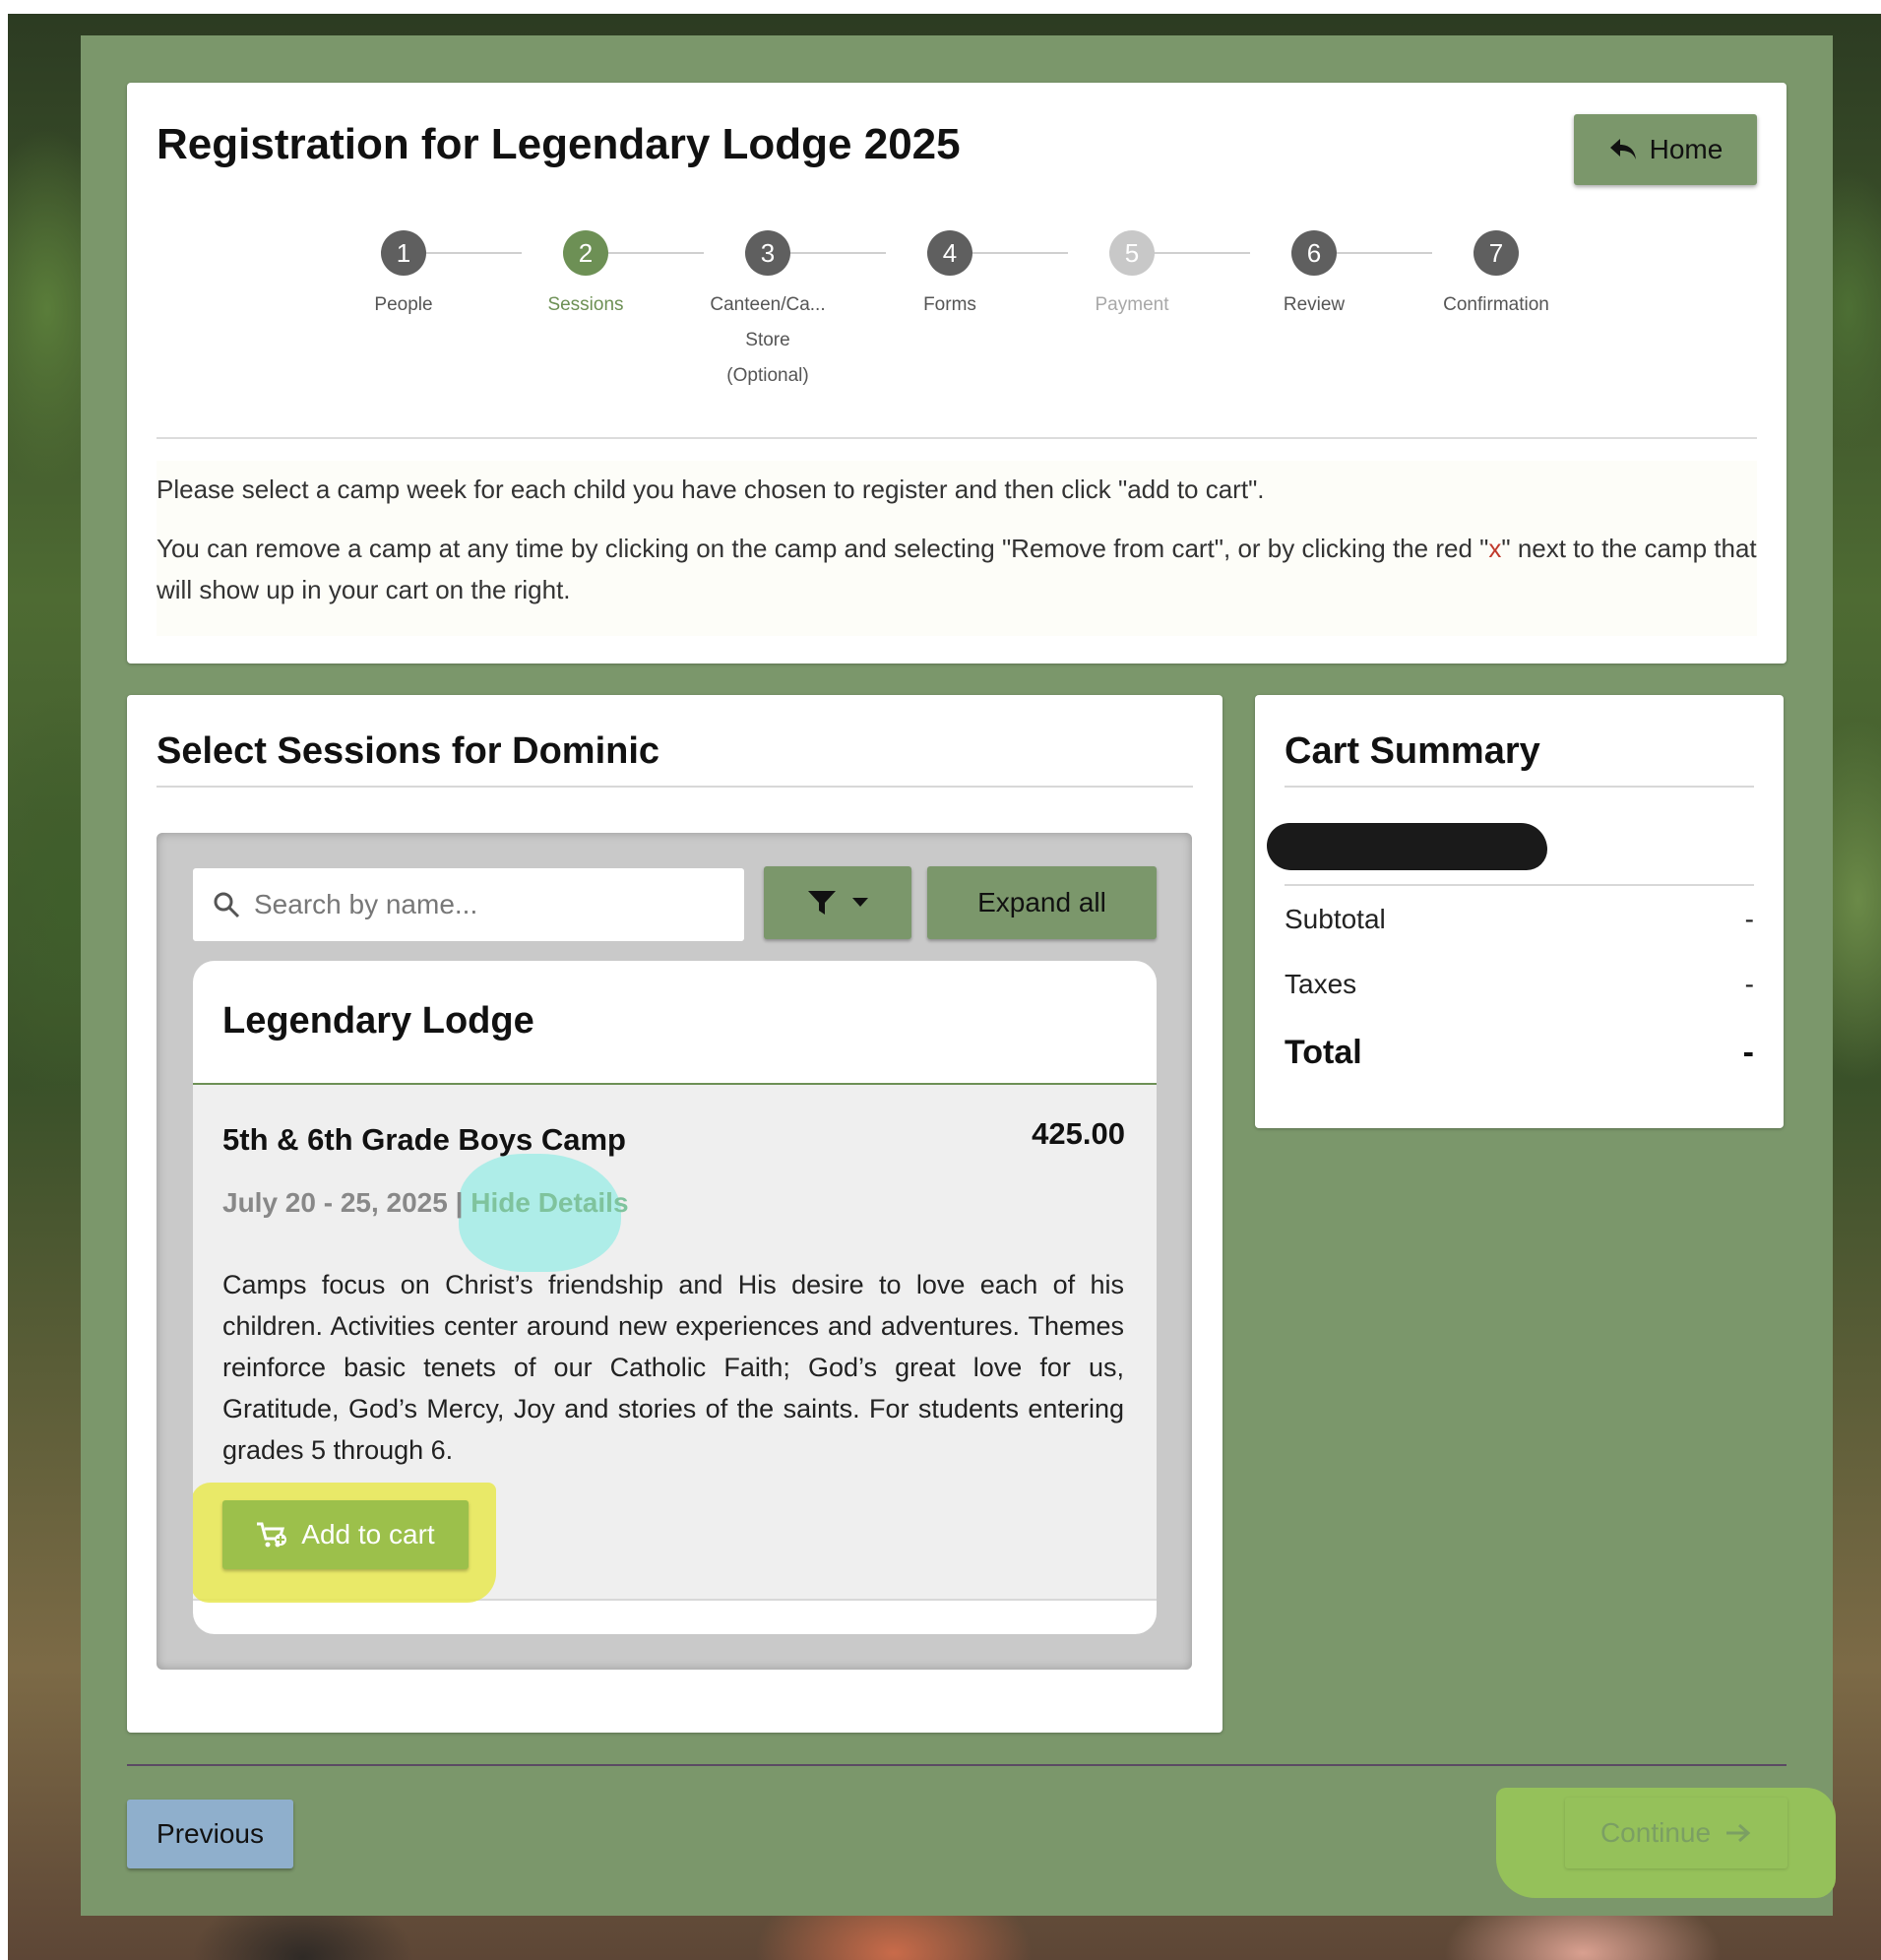  What do you see at coordinates (1749, 919) in the screenshot?
I see `subtotal-value: -` at bounding box center [1749, 919].